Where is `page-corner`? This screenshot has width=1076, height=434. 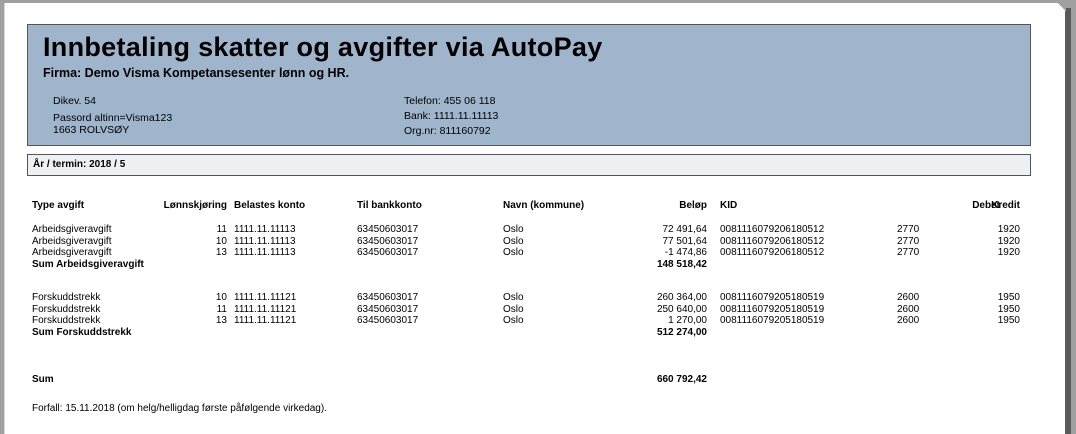
page-corner is located at coordinates (1062, 7).